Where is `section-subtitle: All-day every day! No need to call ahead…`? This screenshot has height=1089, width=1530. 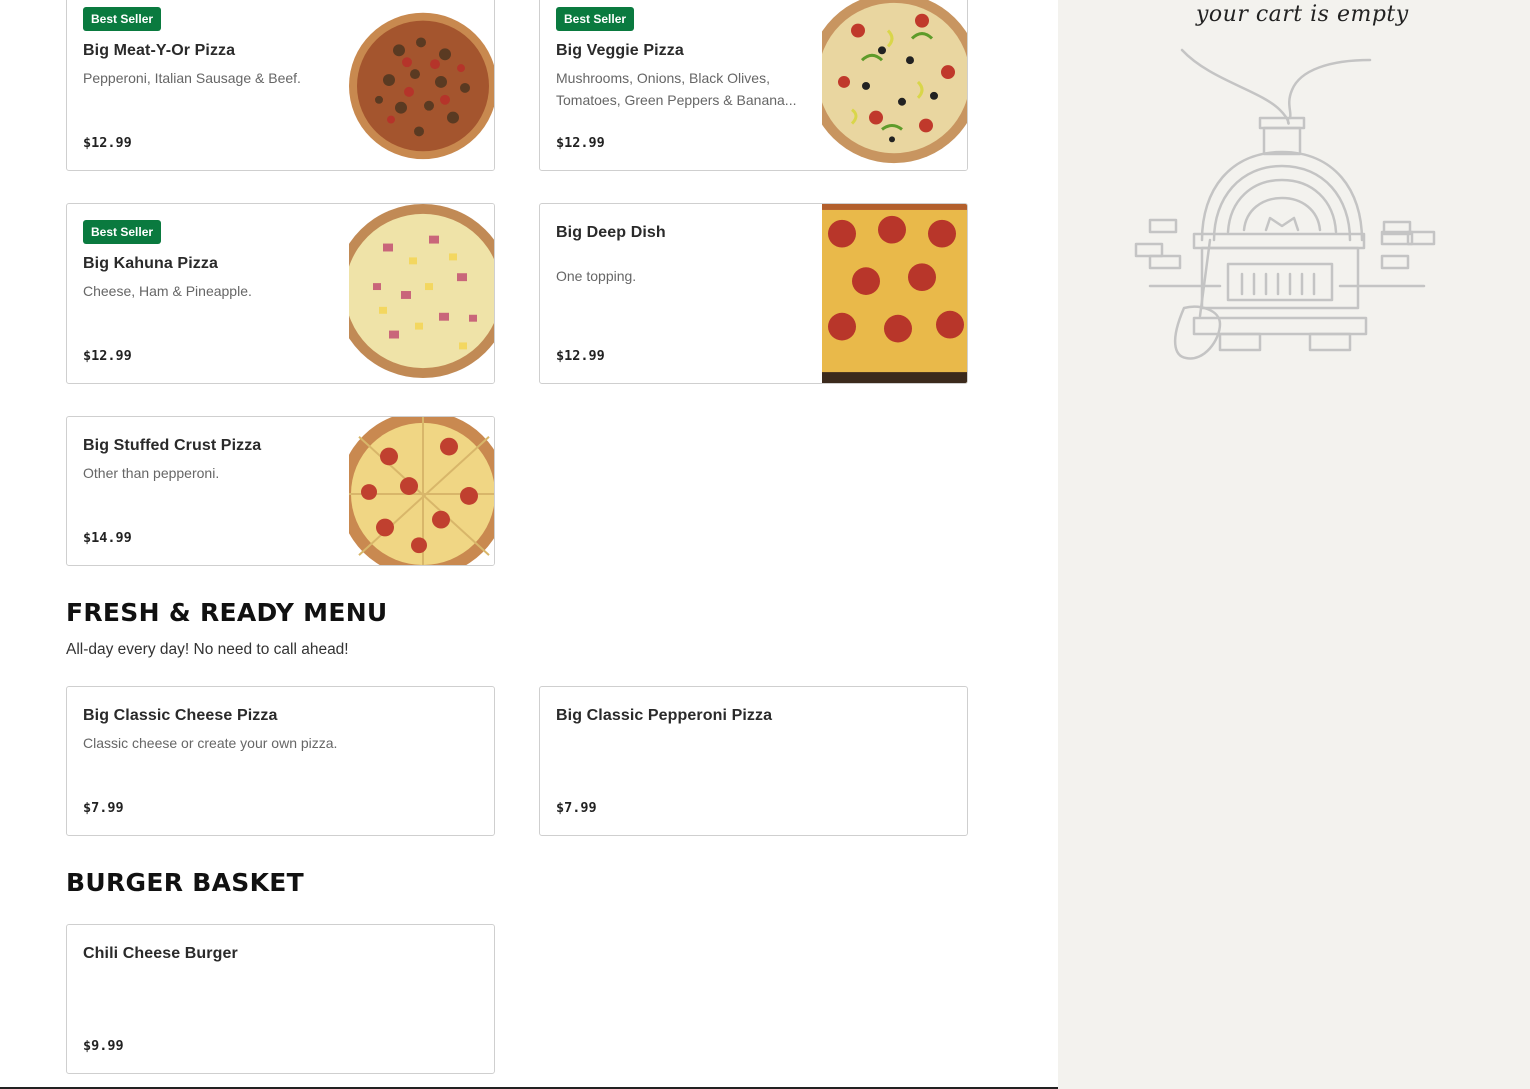
section-subtitle: All-day every day! No need to call ahead… is located at coordinates (207, 649).